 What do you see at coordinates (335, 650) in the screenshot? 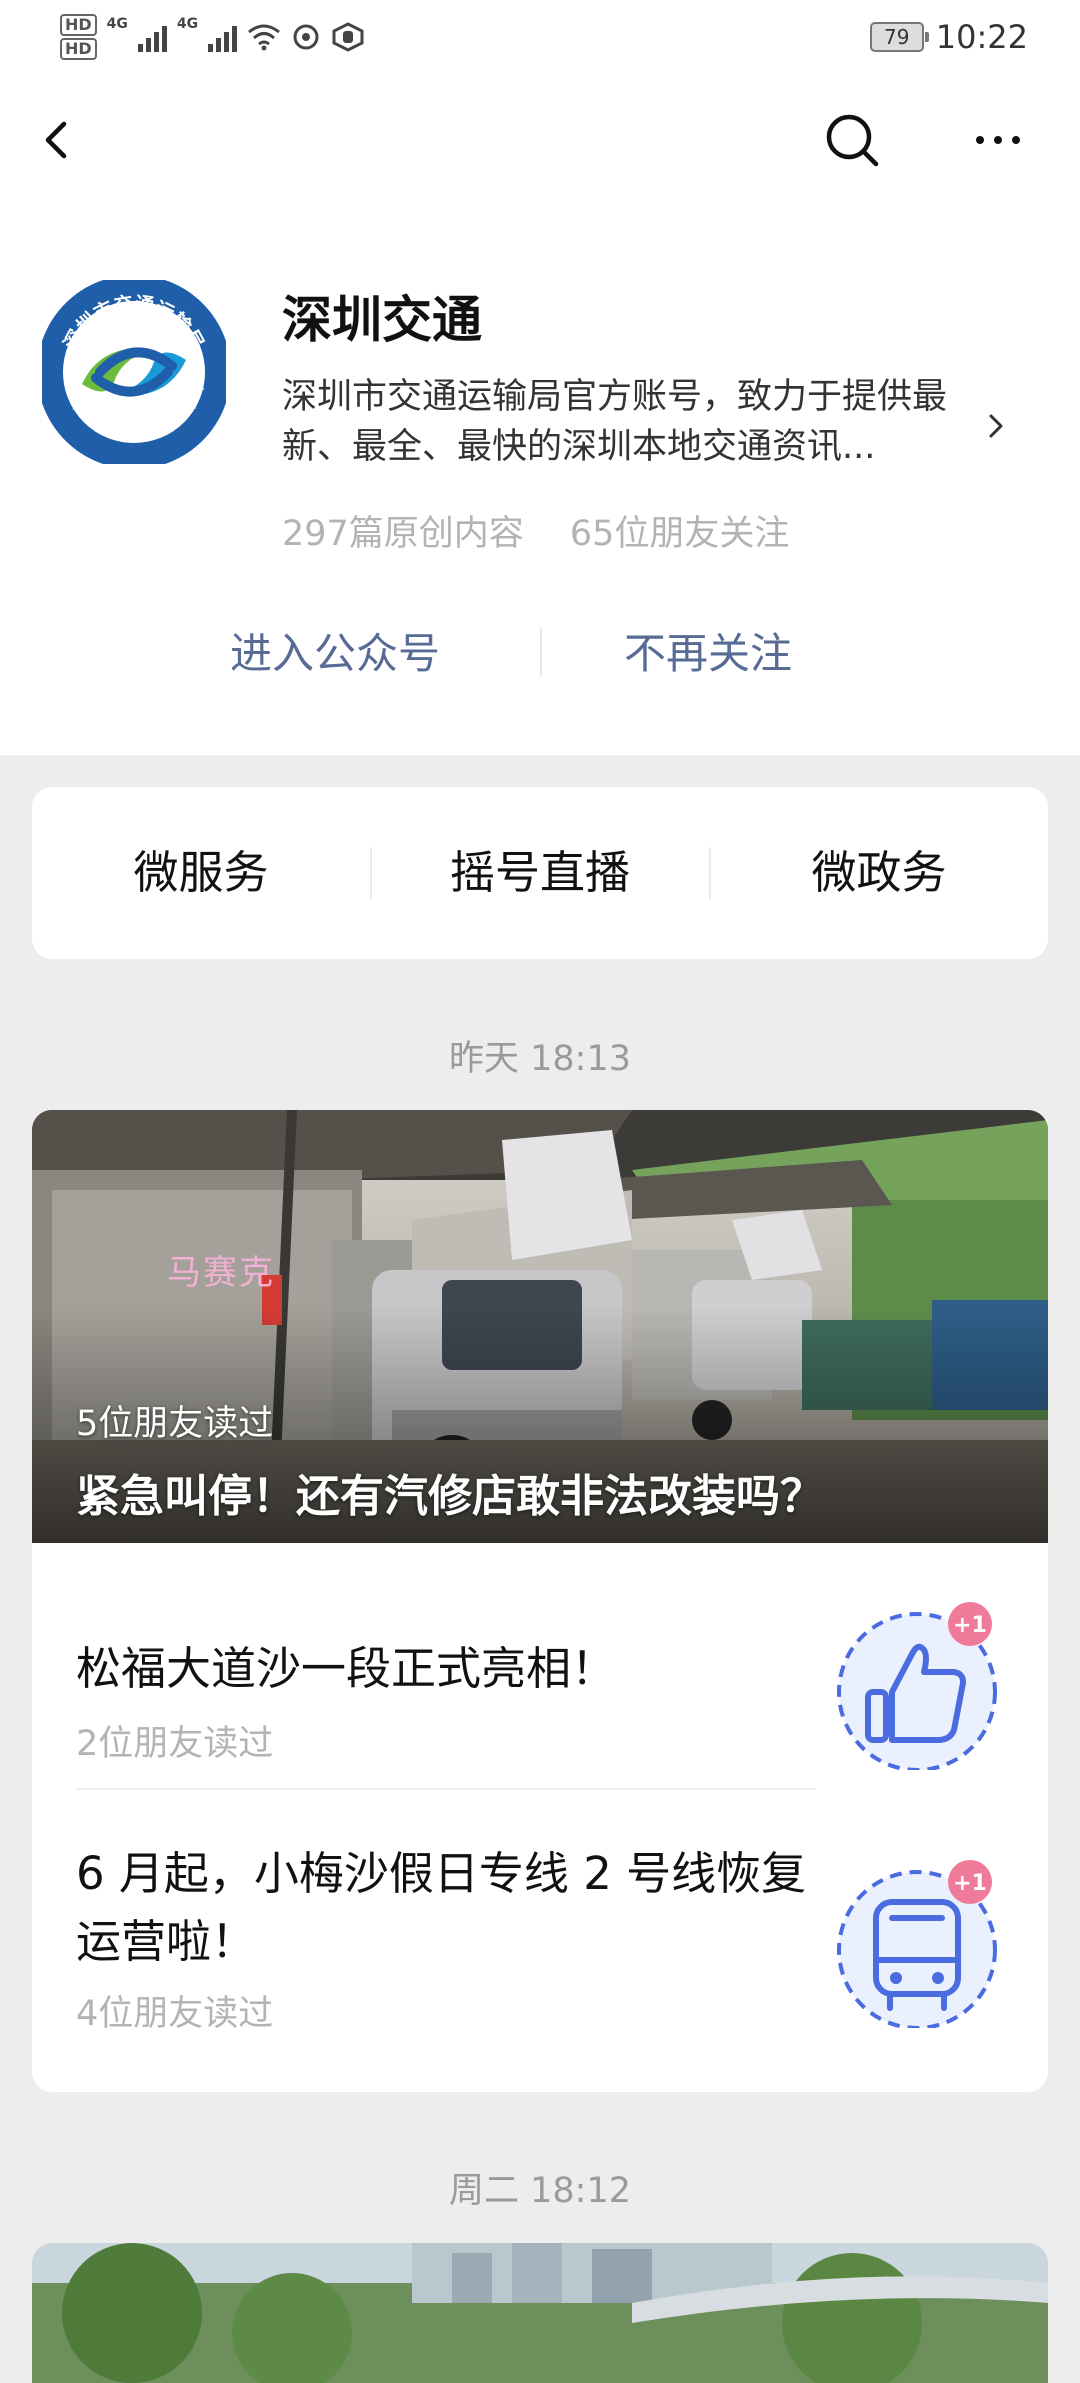
I see `enter-account-button: 进入公众号` at bounding box center [335, 650].